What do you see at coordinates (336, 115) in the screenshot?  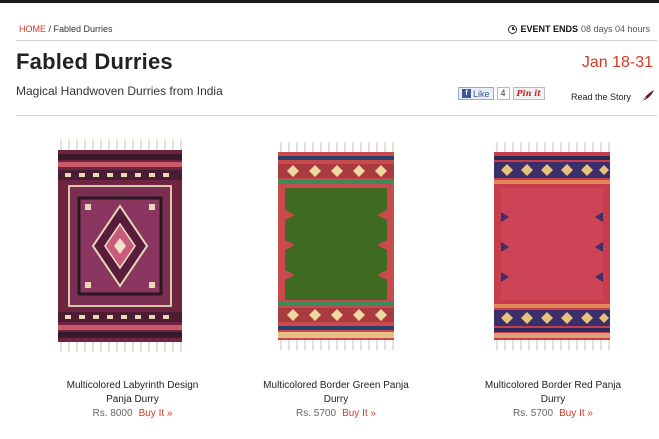 I see `content-divider` at bounding box center [336, 115].